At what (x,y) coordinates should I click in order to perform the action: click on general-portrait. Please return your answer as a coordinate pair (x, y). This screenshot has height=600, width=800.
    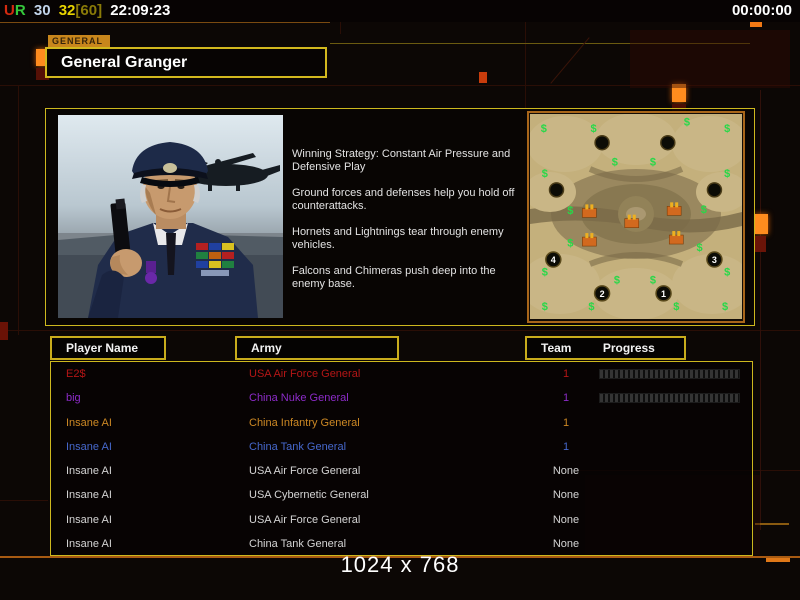
    Looking at the image, I should click on (170, 216).